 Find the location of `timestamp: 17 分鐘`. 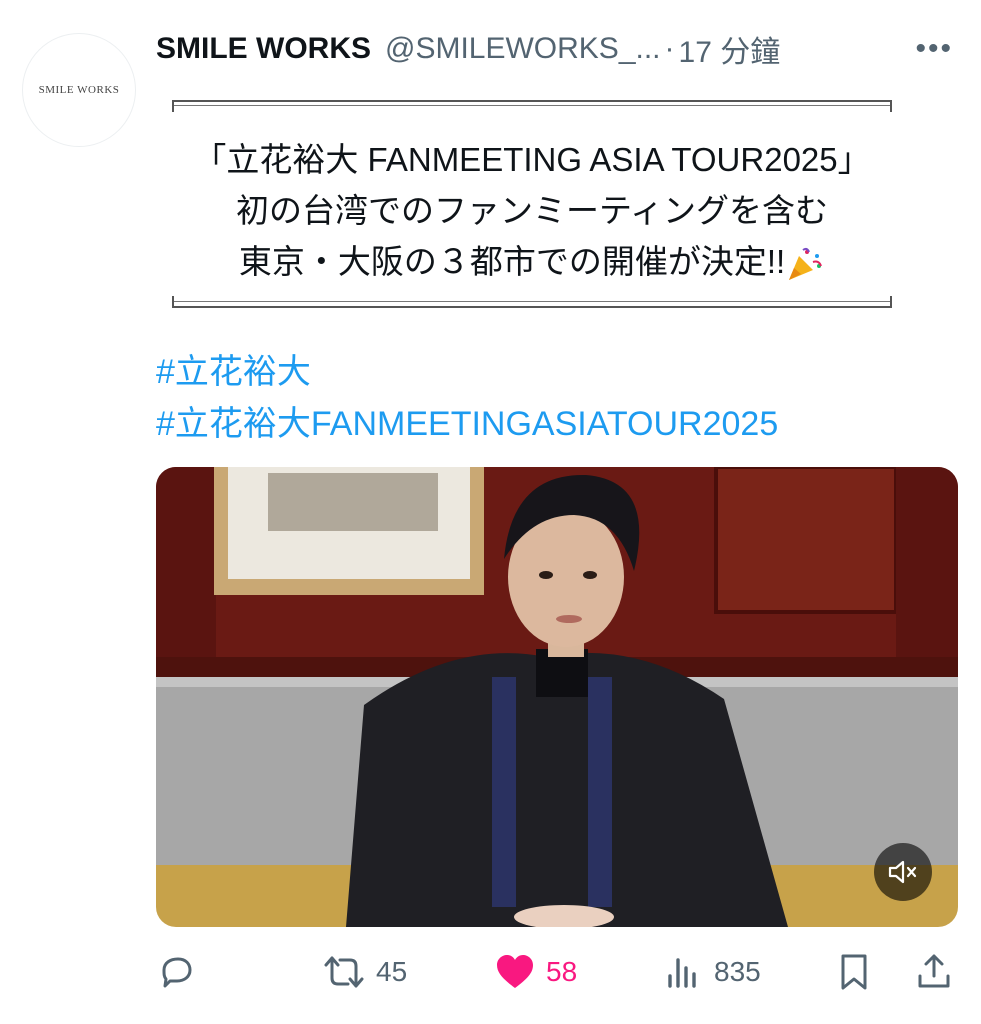

timestamp: 17 分鐘 is located at coordinates (730, 49).